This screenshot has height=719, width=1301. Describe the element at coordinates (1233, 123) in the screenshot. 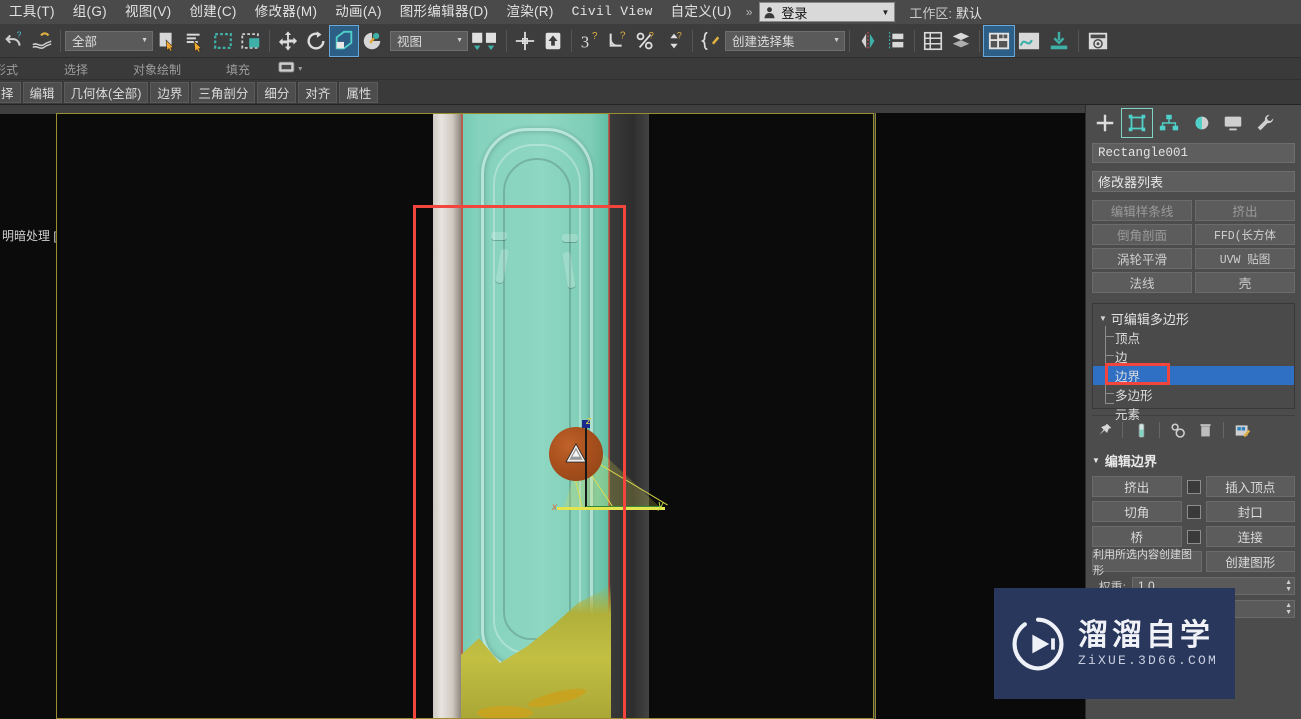

I see `display-tab` at that location.